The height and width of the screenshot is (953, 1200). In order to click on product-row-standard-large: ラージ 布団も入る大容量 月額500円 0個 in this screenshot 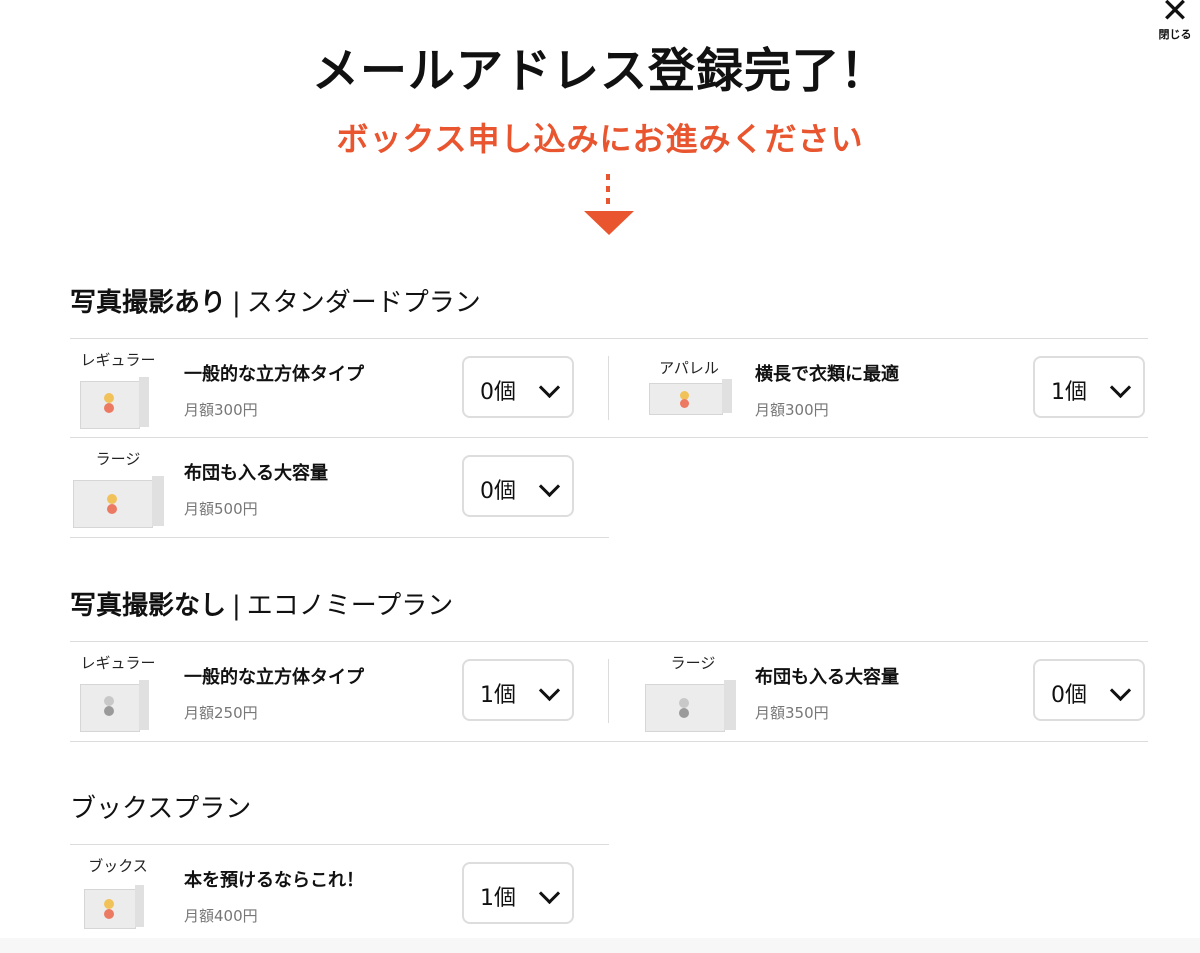, I will do `click(339, 487)`.